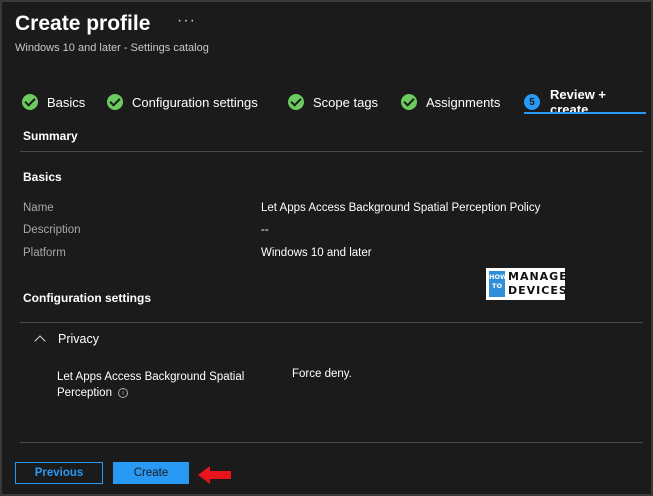 The image size is (653, 496). I want to click on step-configuration-settings: Configuration settings, so click(182, 102).